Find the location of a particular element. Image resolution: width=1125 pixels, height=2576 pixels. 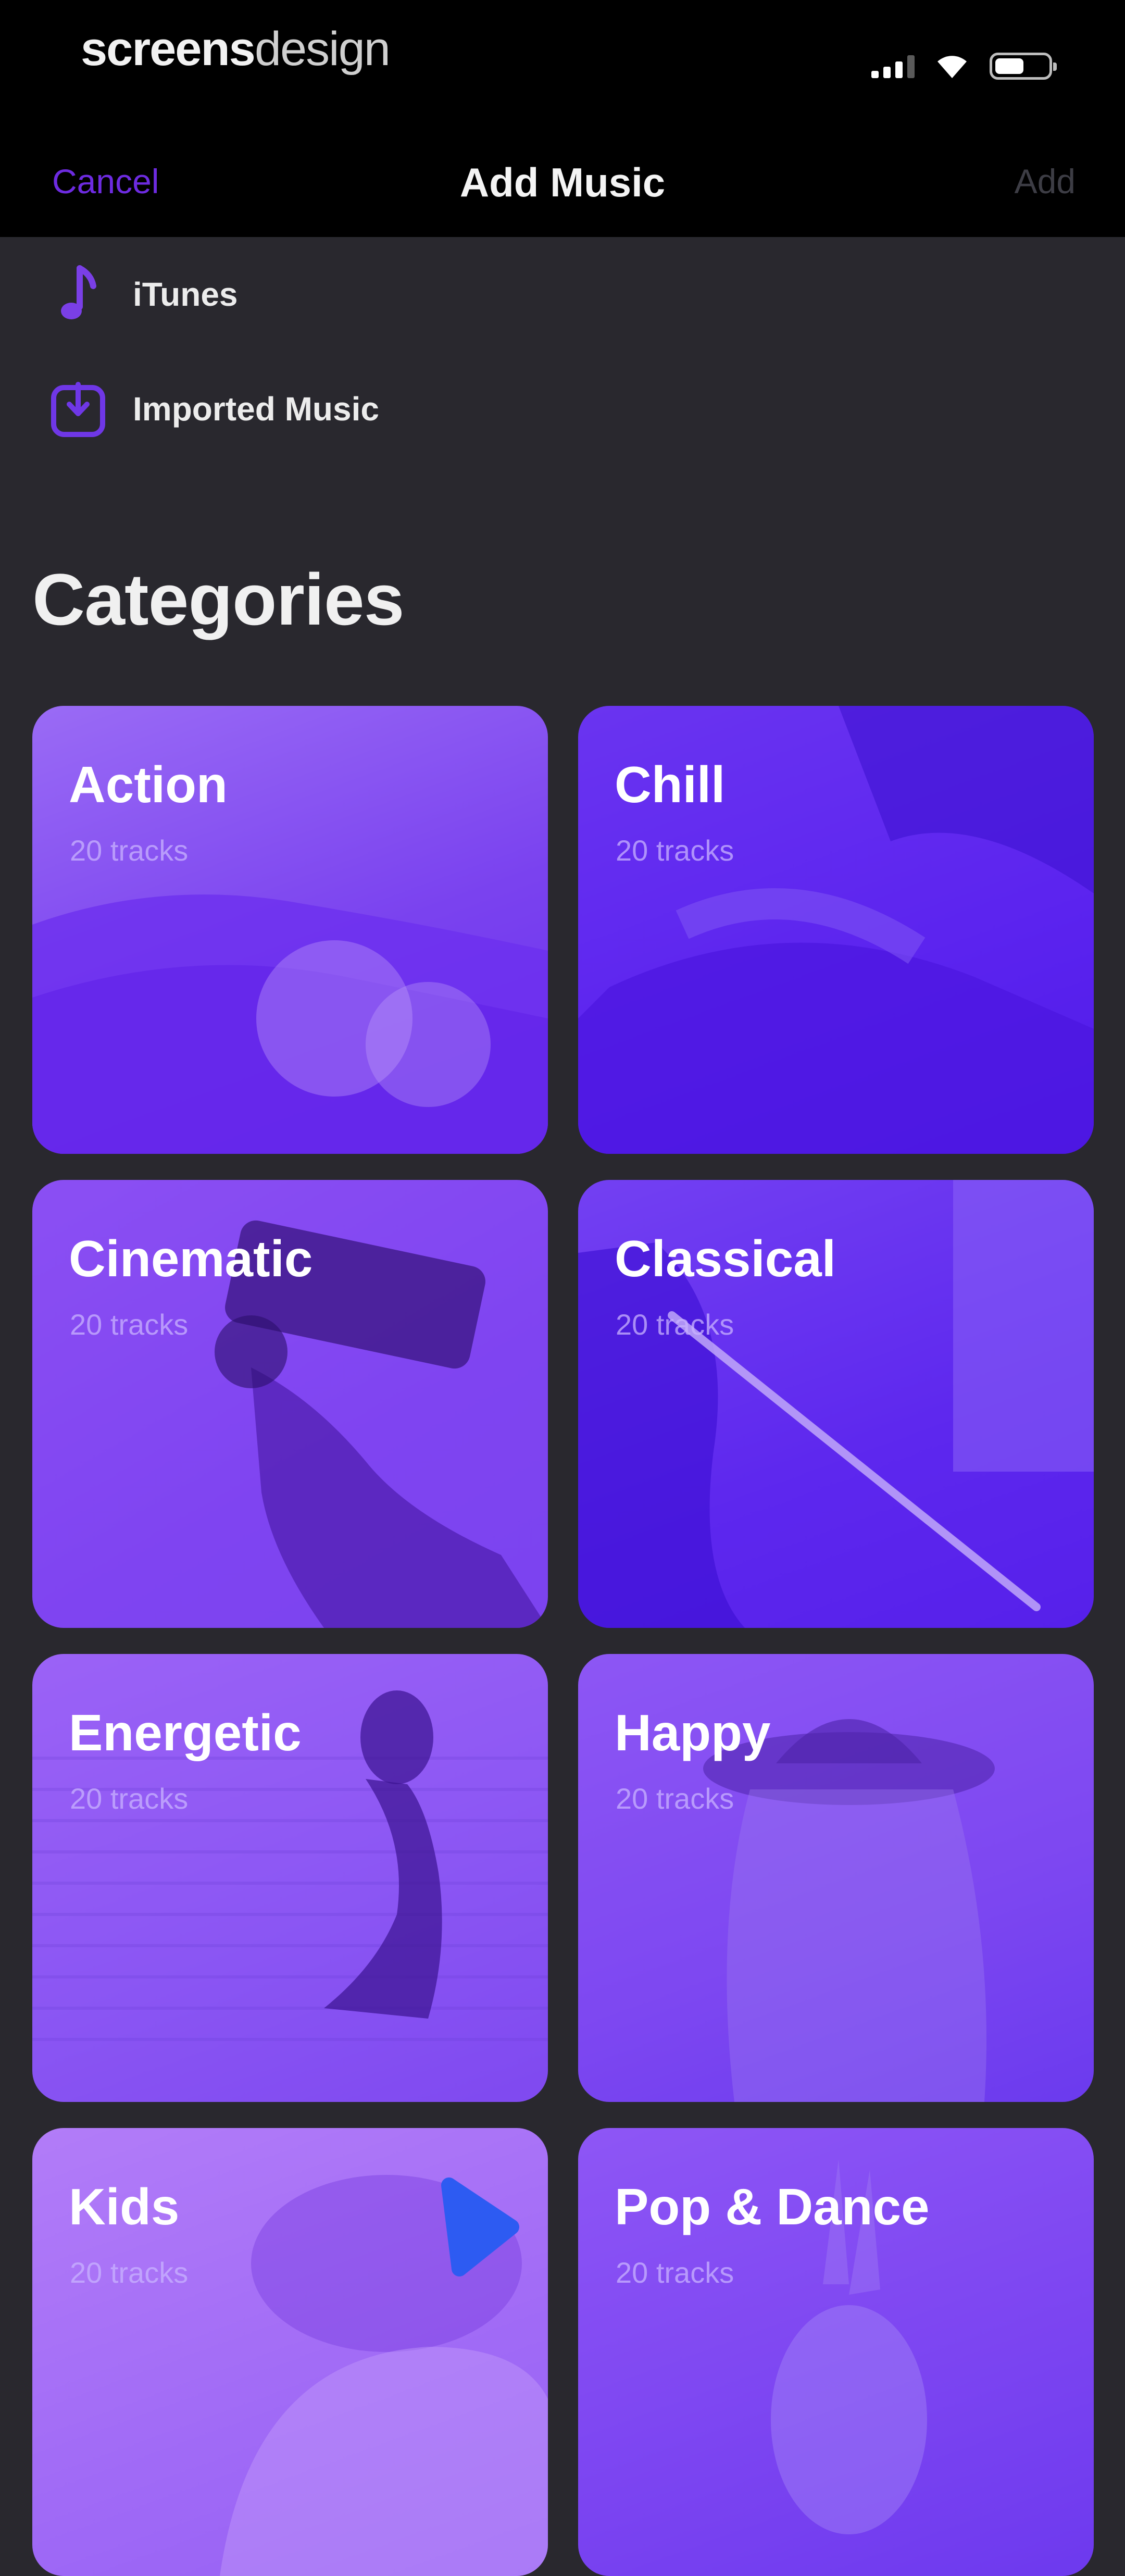

source-item-label: iTunes is located at coordinates (185, 294).